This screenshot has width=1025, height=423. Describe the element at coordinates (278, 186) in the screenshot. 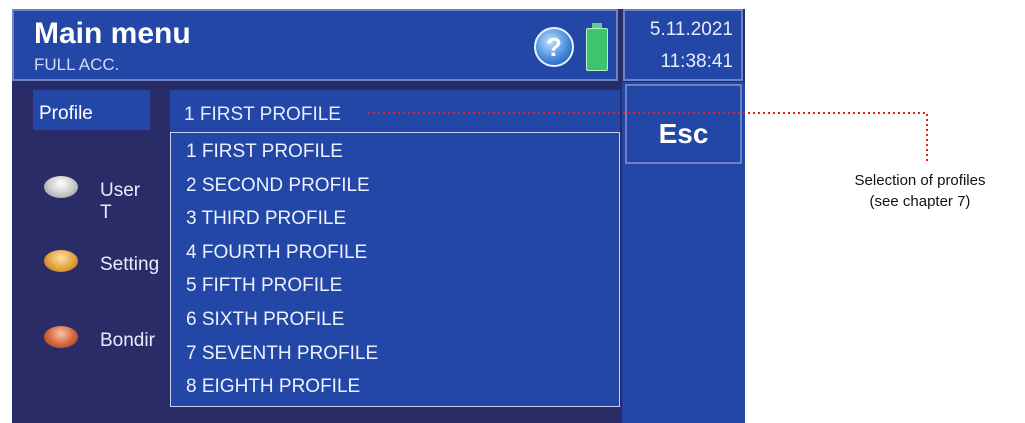

I see `dropdown-option: 2 SECOND PROFILE` at that location.